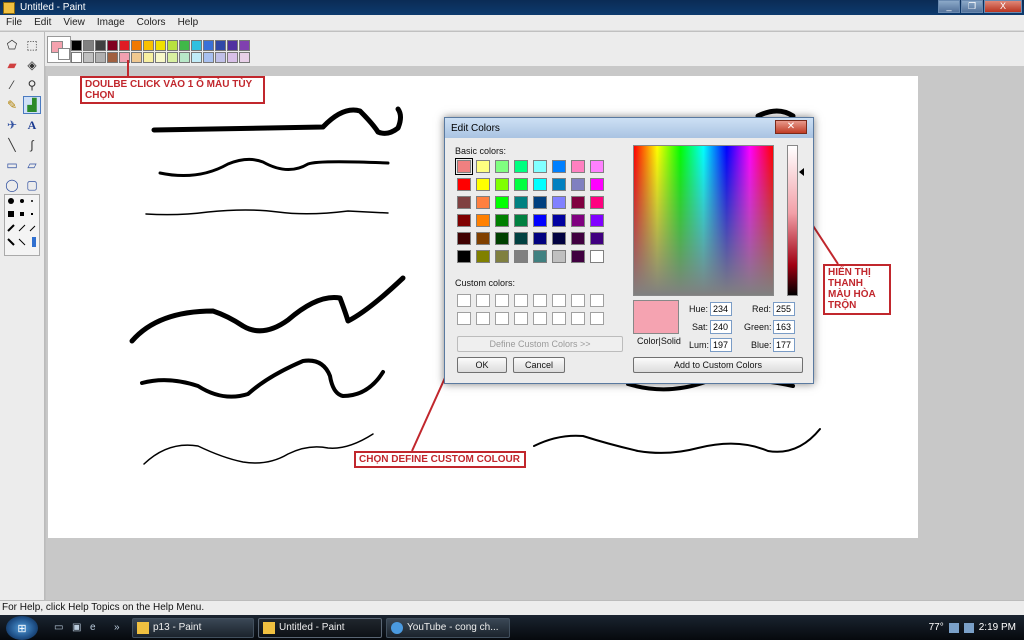  I want to click on dialog-close-button: ✕, so click(791, 127).